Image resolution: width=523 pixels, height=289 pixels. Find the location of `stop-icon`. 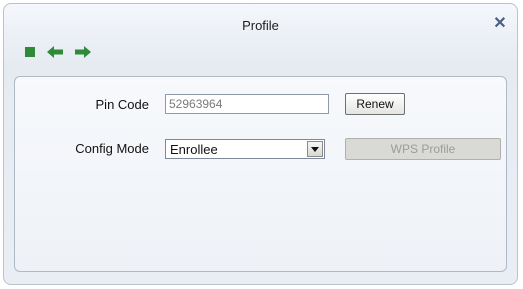

stop-icon is located at coordinates (30, 52).